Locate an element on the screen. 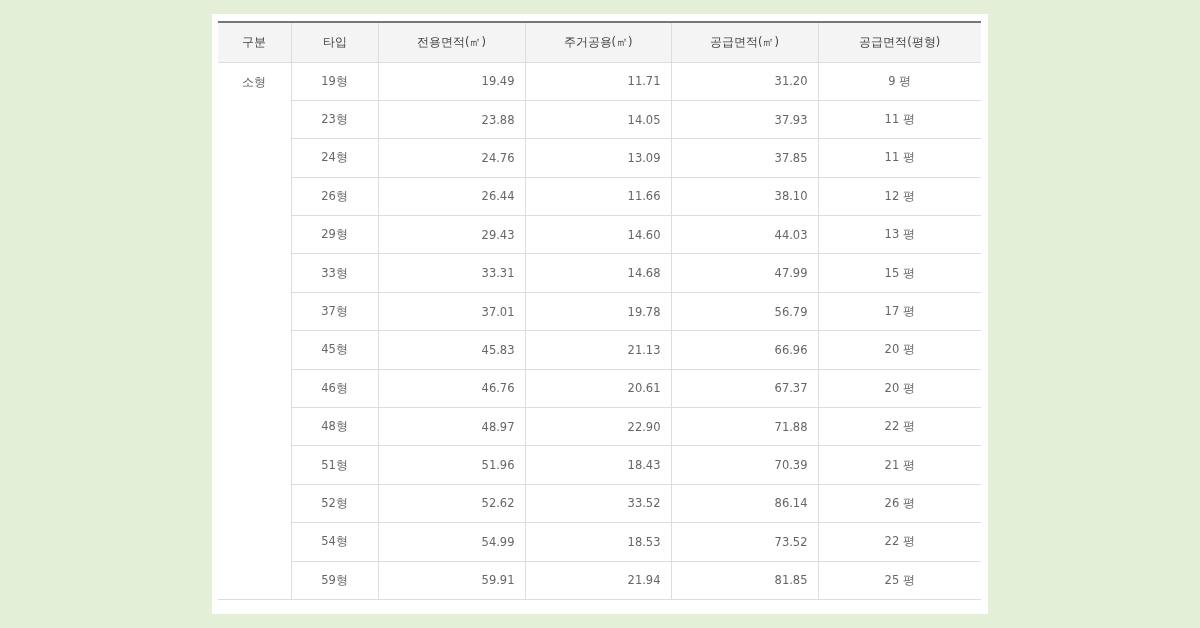 The height and width of the screenshot is (628, 1200). table-cell: 66.96 is located at coordinates (744, 350).